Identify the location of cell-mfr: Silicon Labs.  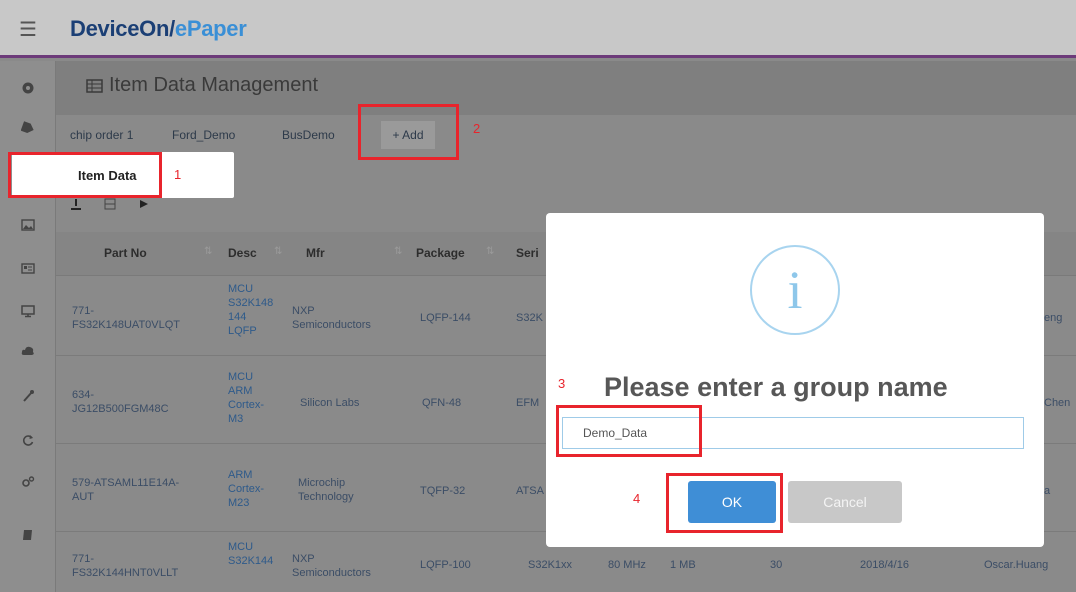
(329, 403).